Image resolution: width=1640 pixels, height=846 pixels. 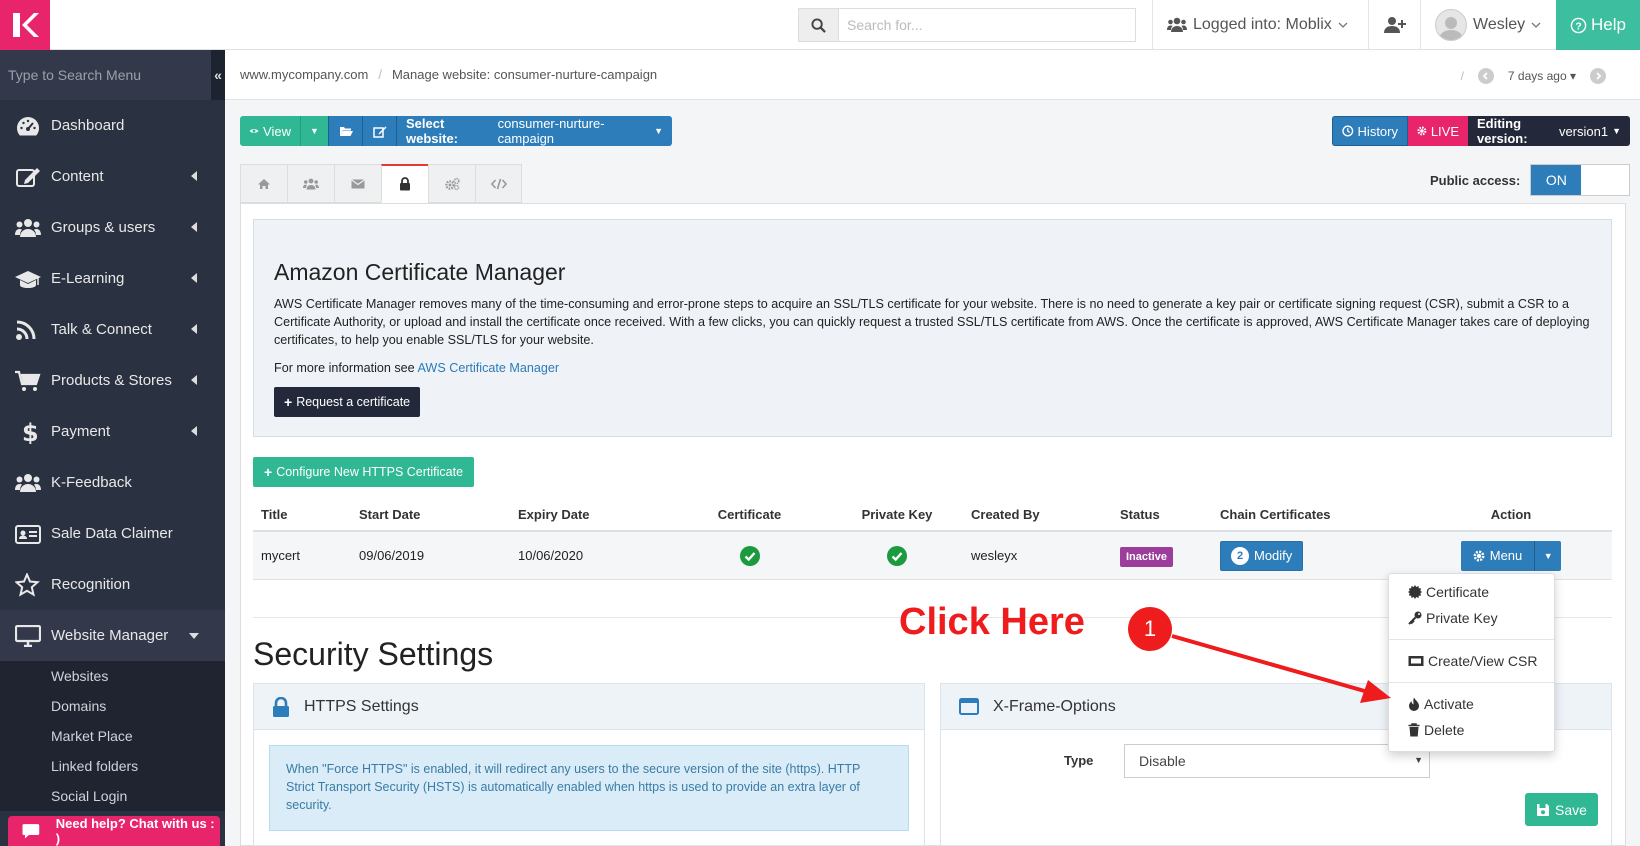 I want to click on ticket-icon, so click(x=1416, y=661).